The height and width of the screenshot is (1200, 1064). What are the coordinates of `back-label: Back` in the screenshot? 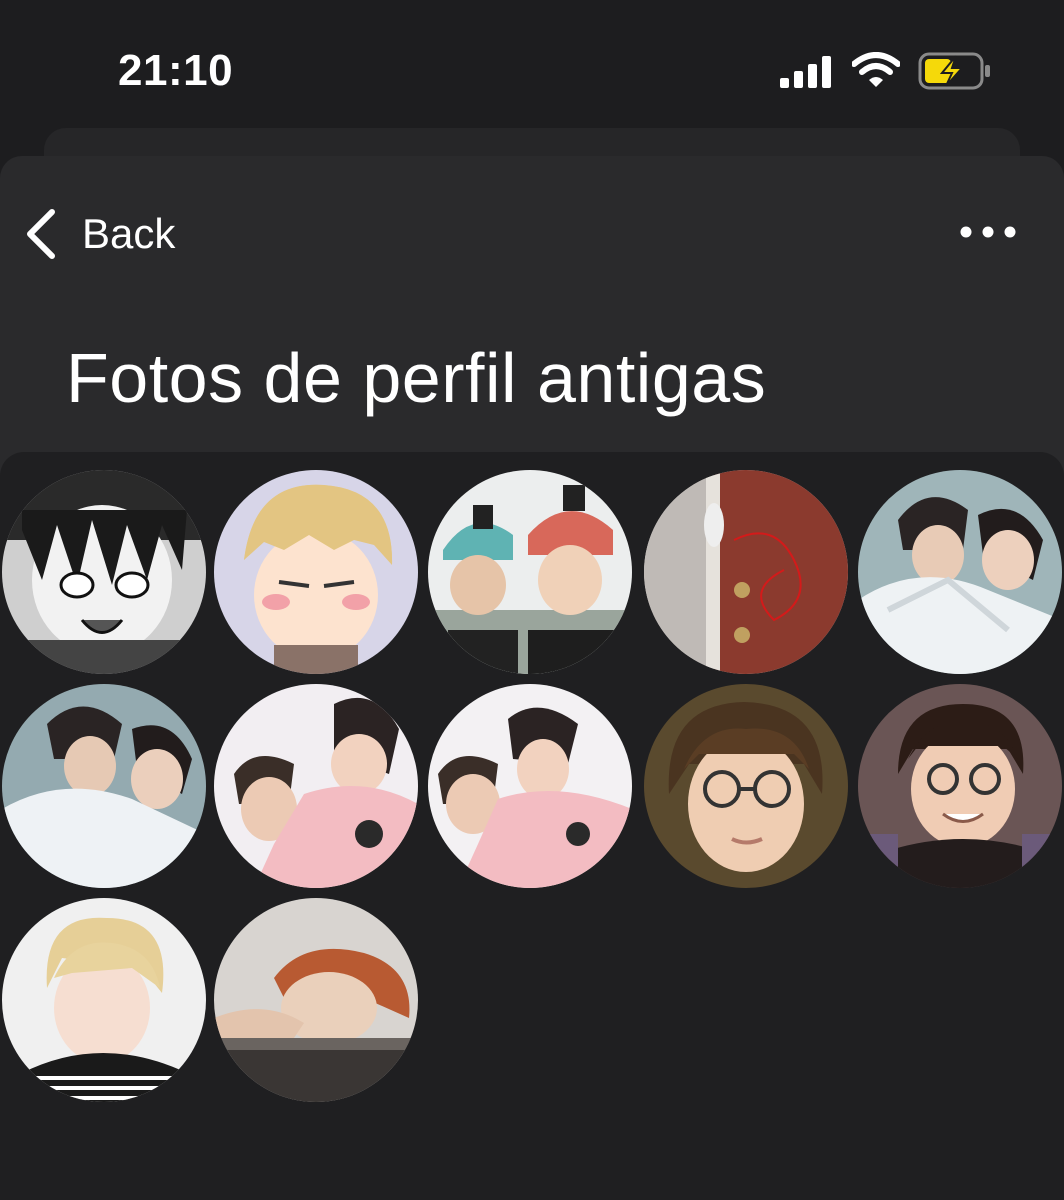 It's located at (129, 233).